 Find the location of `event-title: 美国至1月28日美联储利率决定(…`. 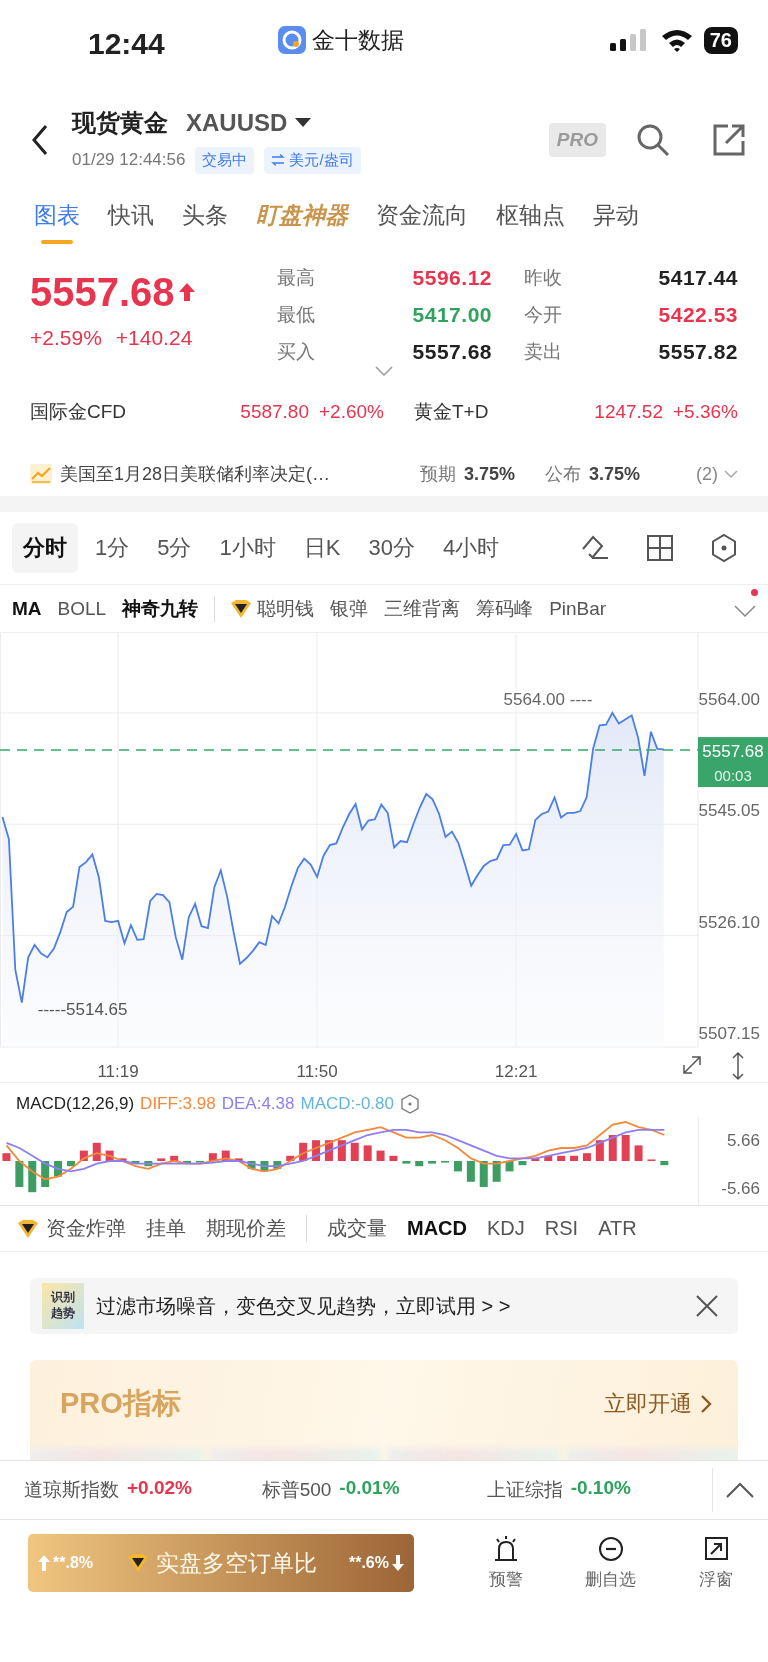

event-title: 美国至1月28日美联储利率决定(… is located at coordinates (225, 474).